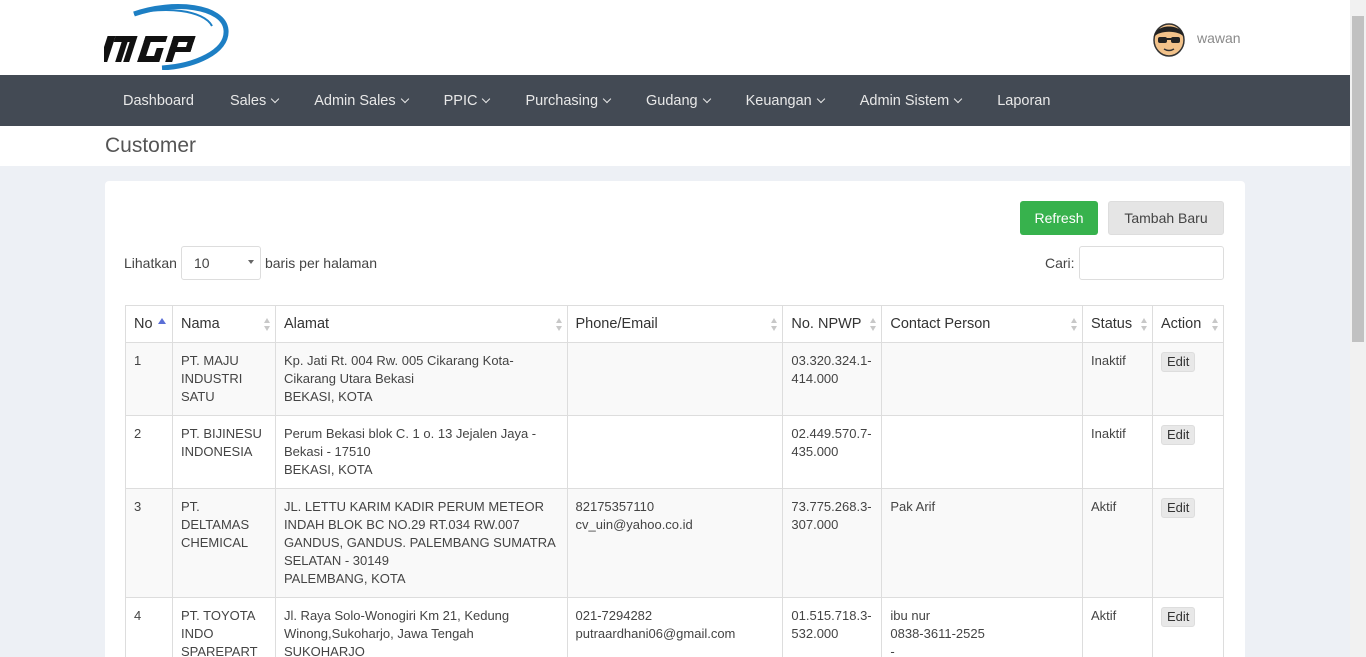 The height and width of the screenshot is (657, 1366). I want to click on nav-admin-sales: Admin Sales, so click(360, 100).